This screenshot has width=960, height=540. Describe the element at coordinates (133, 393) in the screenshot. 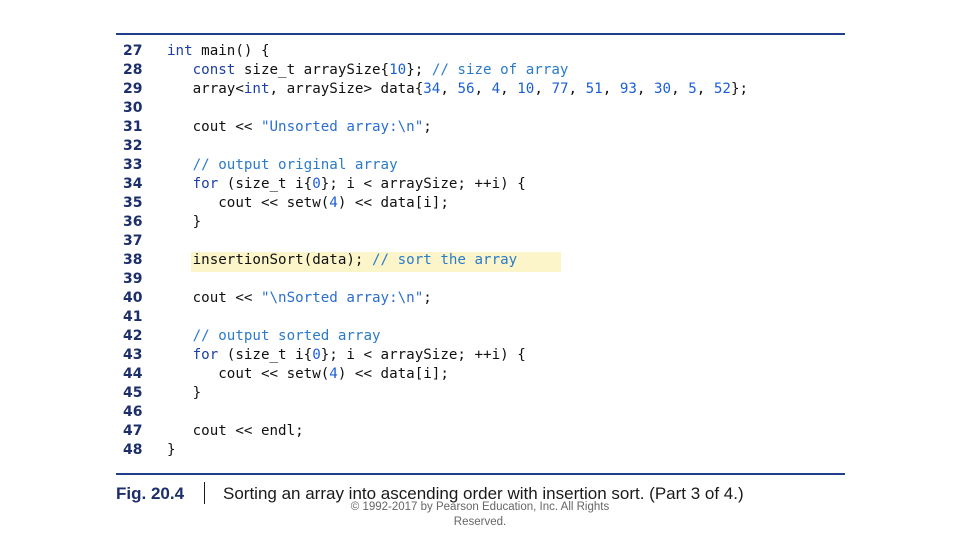

I see `line-number: 45` at that location.